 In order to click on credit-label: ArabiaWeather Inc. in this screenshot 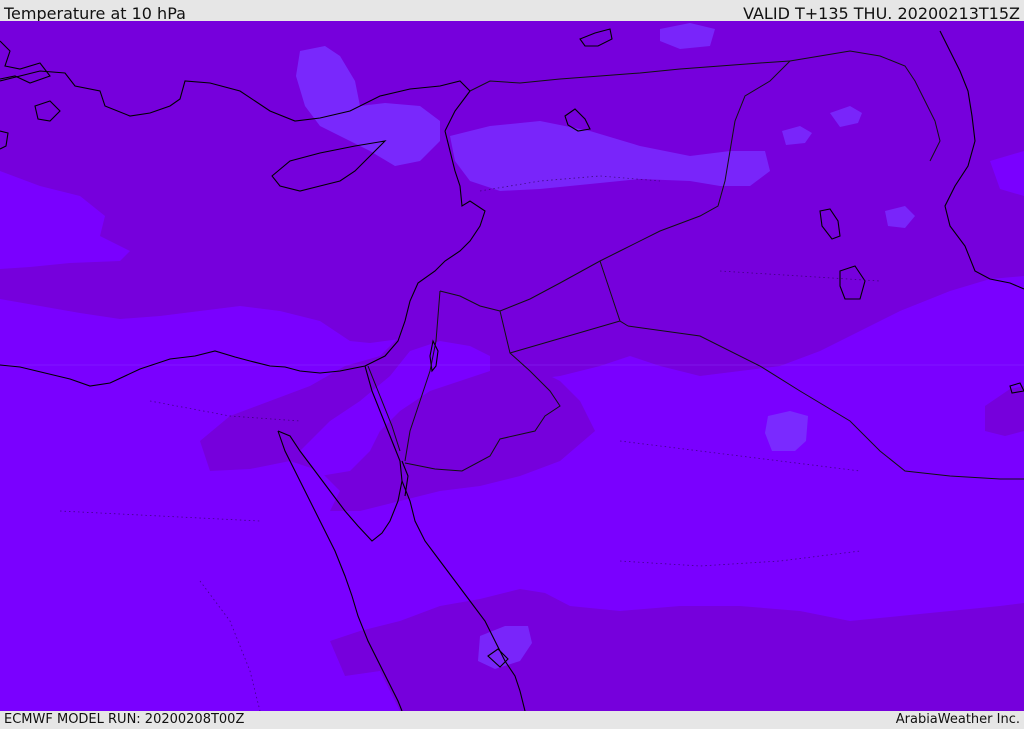, I will do `click(957, 719)`.